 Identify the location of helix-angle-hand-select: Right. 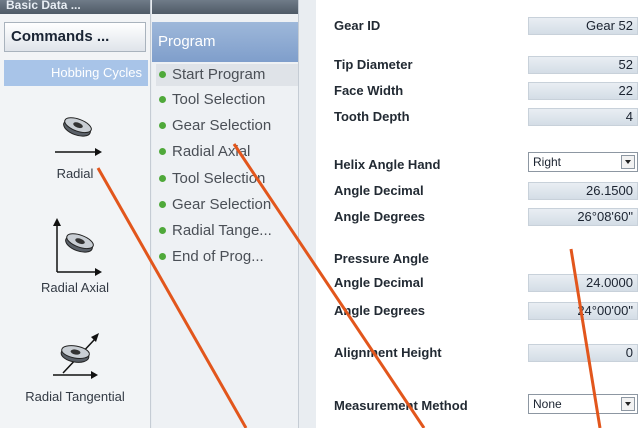
(583, 162).